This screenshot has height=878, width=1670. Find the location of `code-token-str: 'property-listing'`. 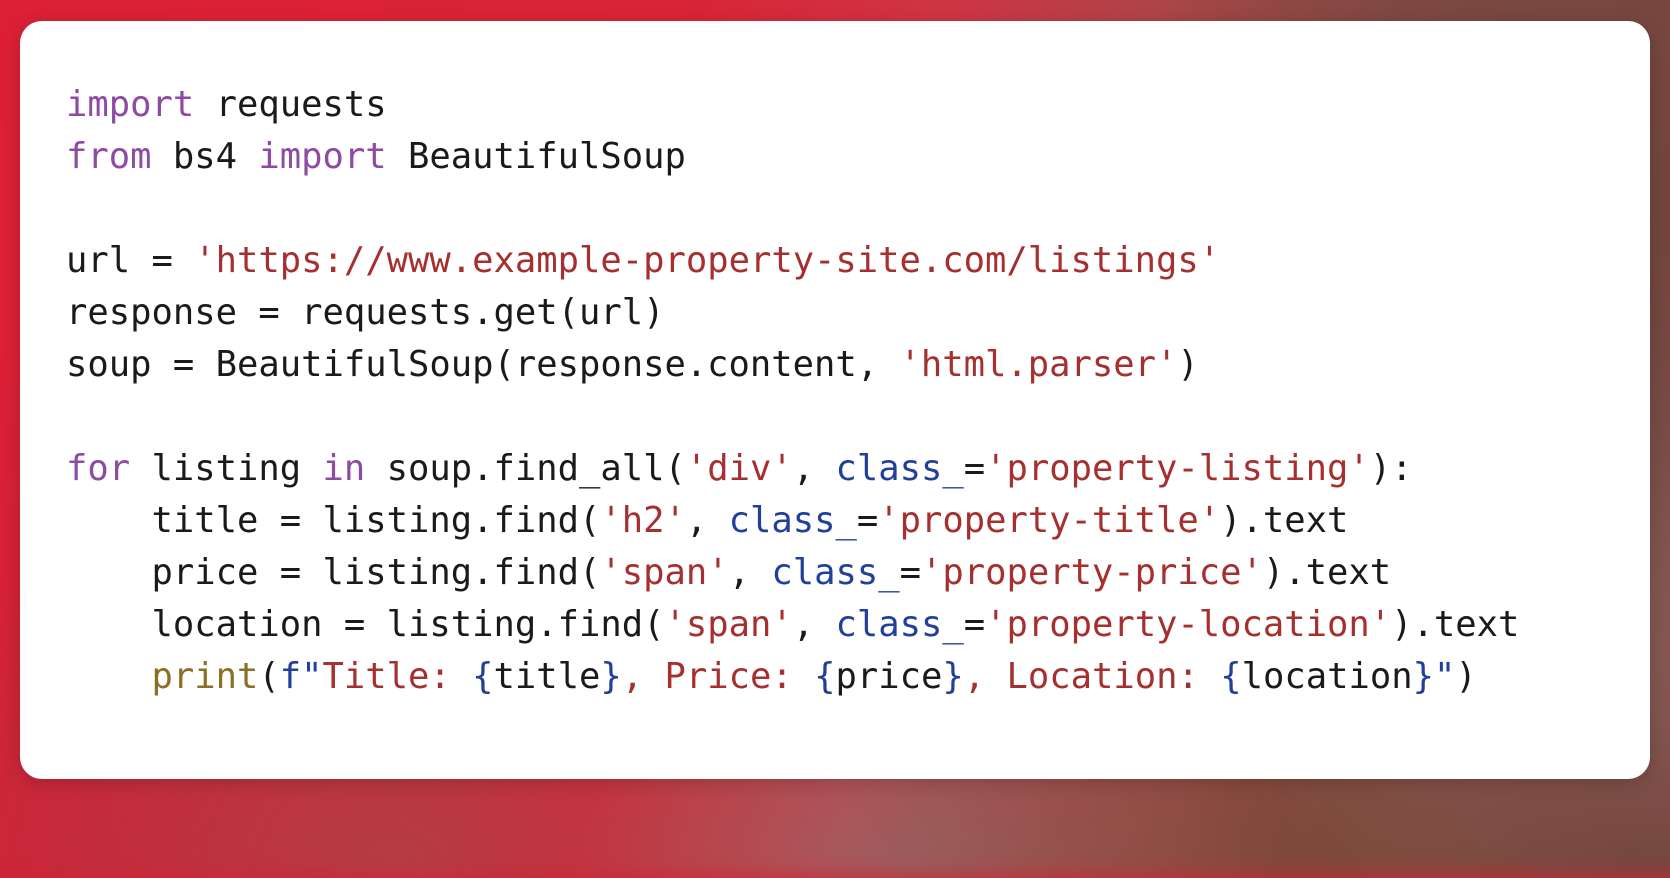

code-token-str: 'property-listing' is located at coordinates (1177, 468).